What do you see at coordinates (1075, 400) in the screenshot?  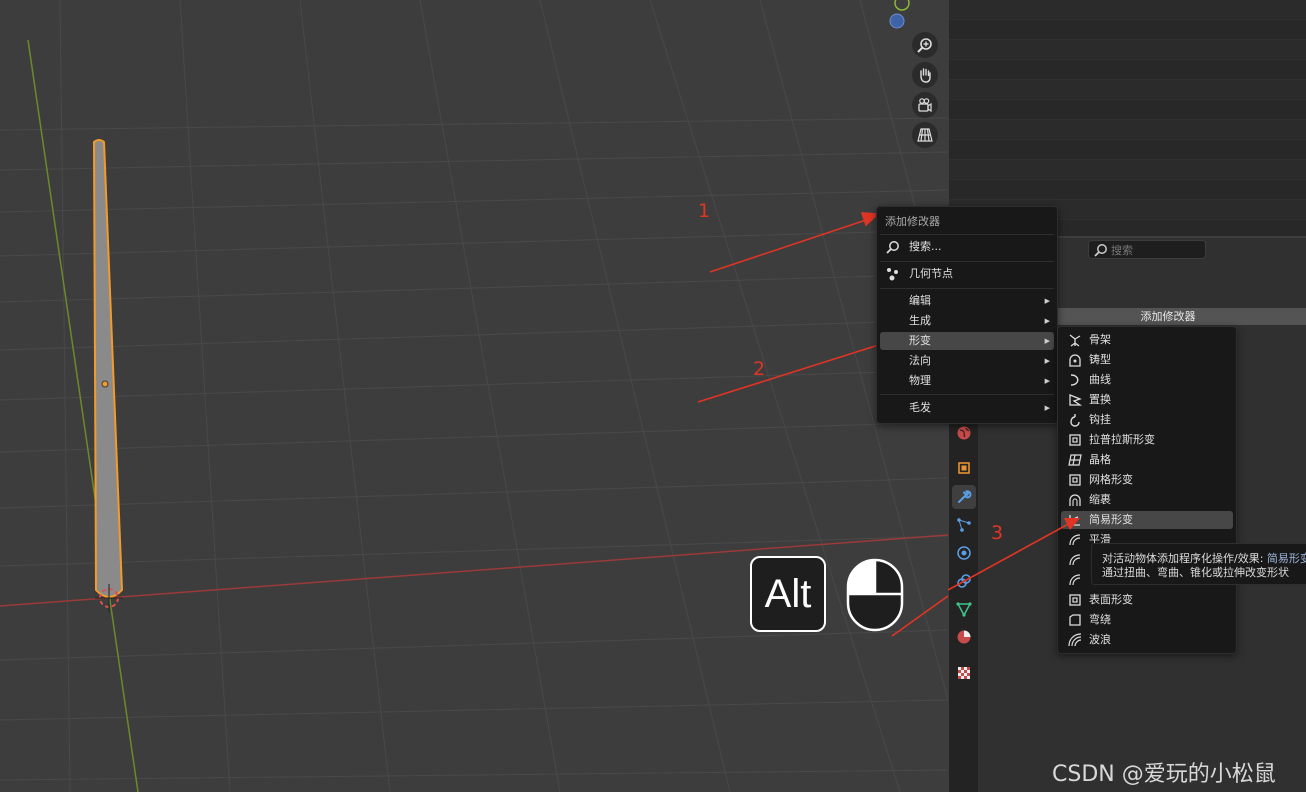 I see `displace-icon` at bounding box center [1075, 400].